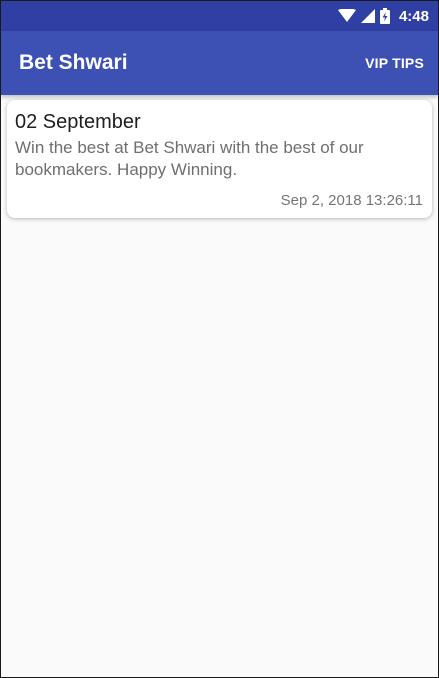  I want to click on battery-charging-icon, so click(384, 16).